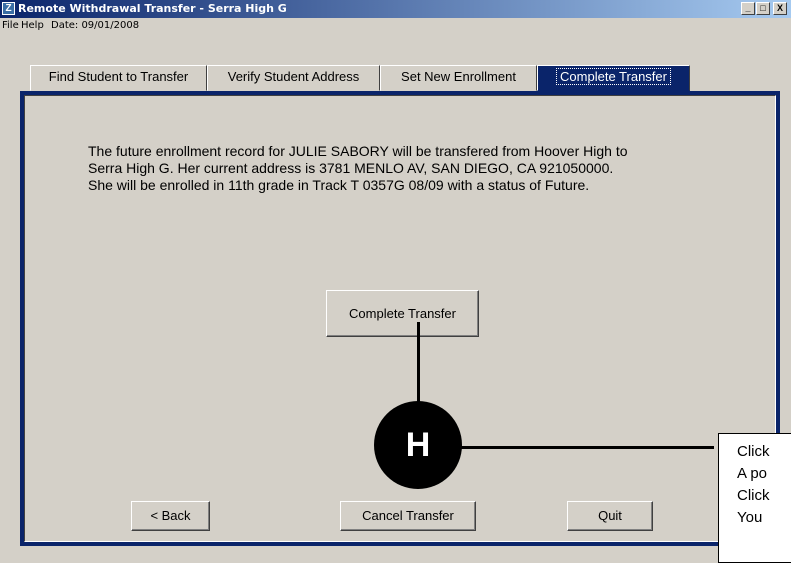 The height and width of the screenshot is (563, 791). I want to click on menu-file: File, so click(10, 25).